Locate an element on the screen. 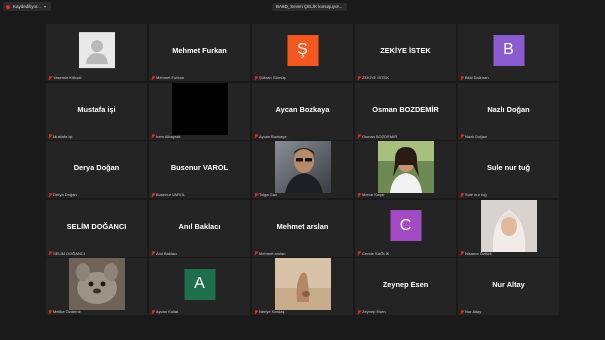 Image resolution: width=605 pixels, height=340 pixels. participant-name-label: Osman BOZDEMİR is located at coordinates (377, 136).